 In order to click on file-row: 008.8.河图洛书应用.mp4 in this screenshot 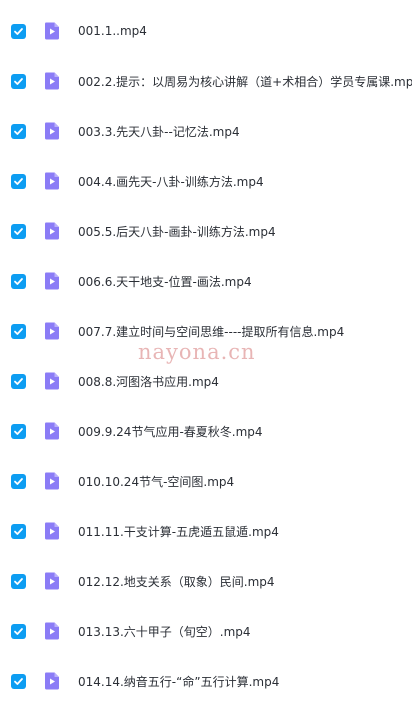, I will do `click(206, 381)`.